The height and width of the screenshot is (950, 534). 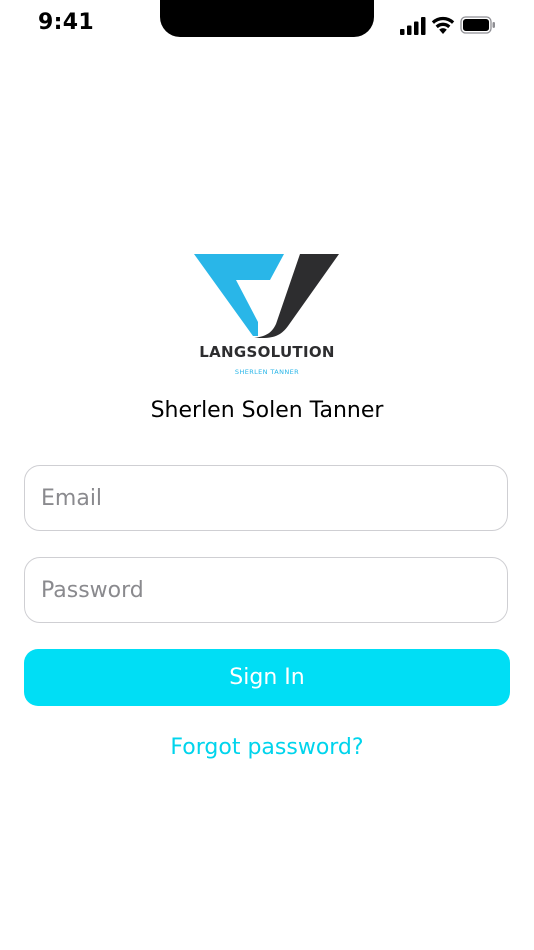 What do you see at coordinates (267, 352) in the screenshot?
I see `brand-name: LANGSOLUTION` at bounding box center [267, 352].